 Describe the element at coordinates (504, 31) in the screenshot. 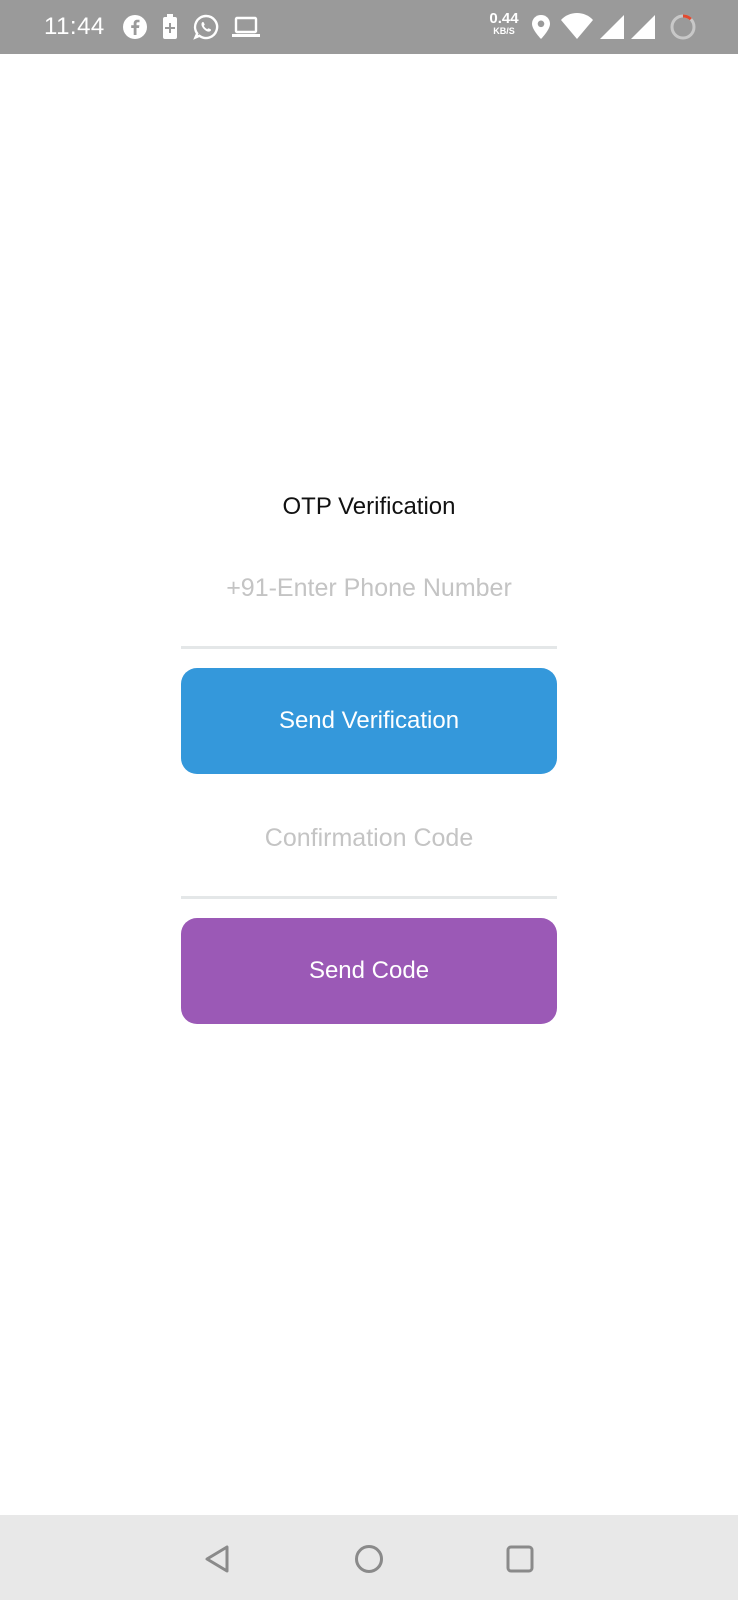

I see `network-speed-unit: KB/S` at that location.